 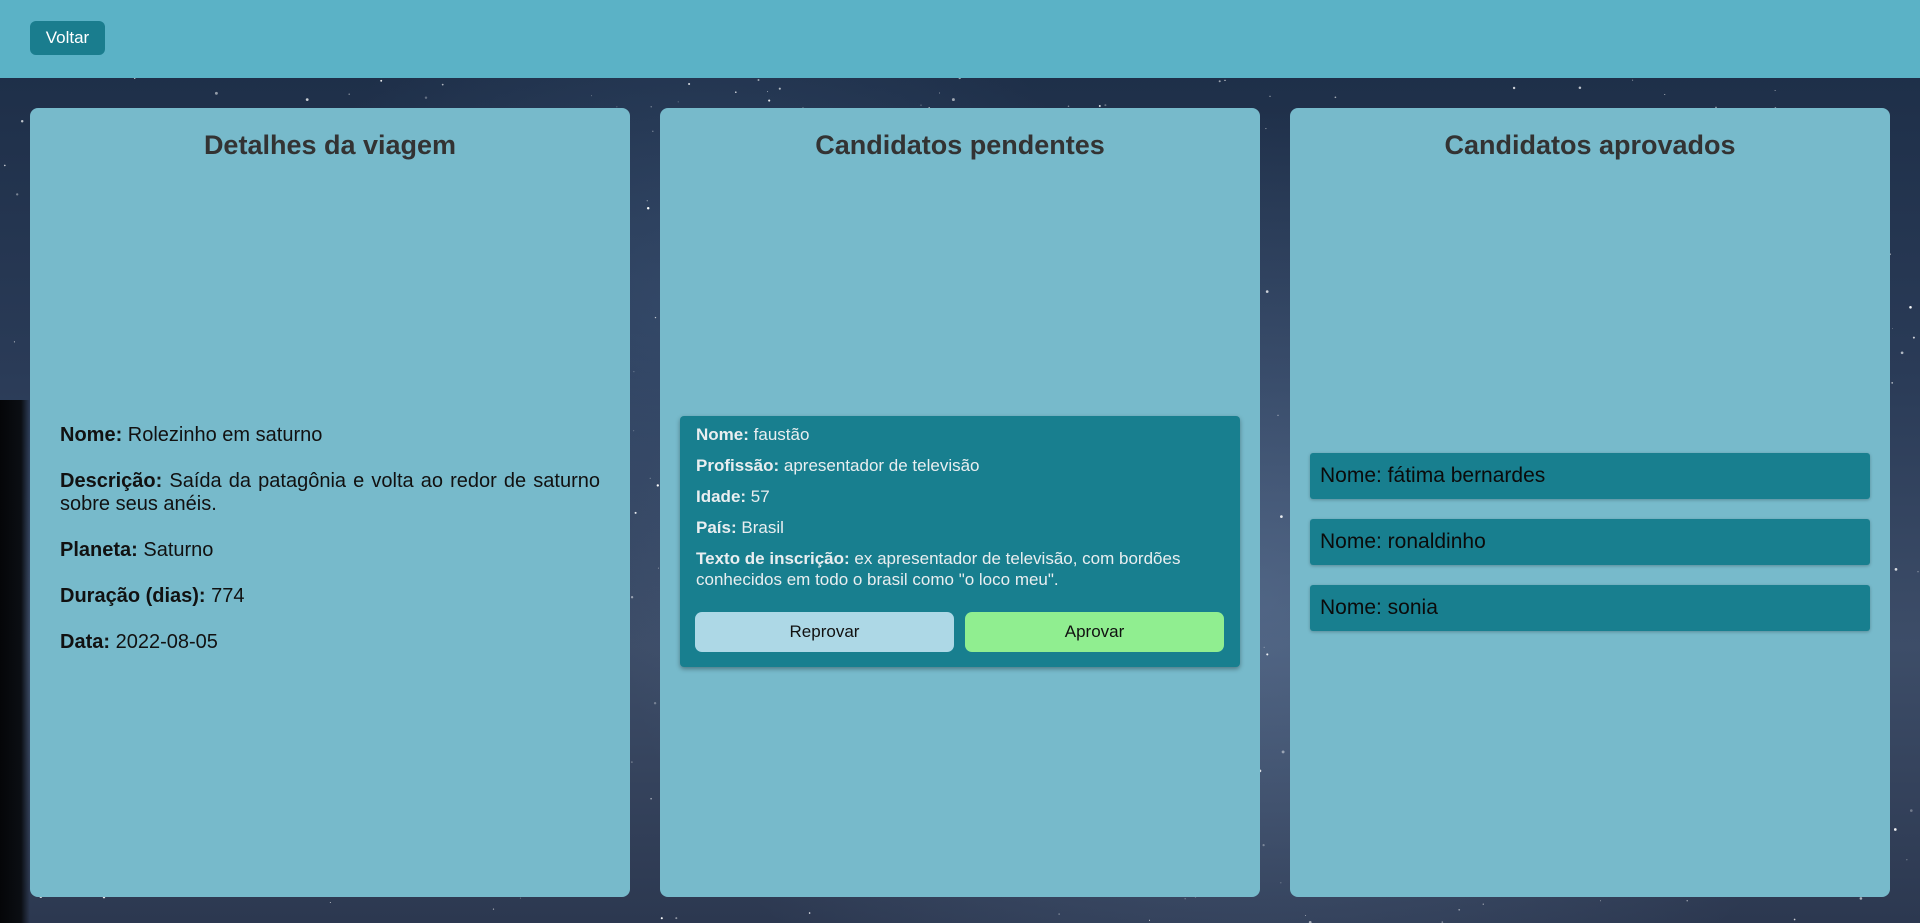 I want to click on approved-item: Nome: ronaldinho, so click(x=1590, y=542).